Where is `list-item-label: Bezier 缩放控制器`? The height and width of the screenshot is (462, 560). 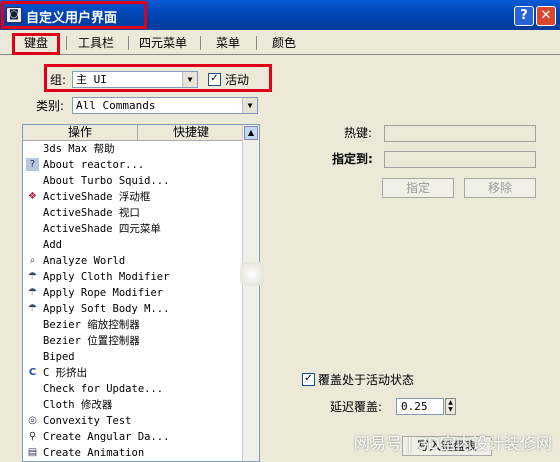 list-item-label: Bezier 缩放控制器 is located at coordinates (91, 325).